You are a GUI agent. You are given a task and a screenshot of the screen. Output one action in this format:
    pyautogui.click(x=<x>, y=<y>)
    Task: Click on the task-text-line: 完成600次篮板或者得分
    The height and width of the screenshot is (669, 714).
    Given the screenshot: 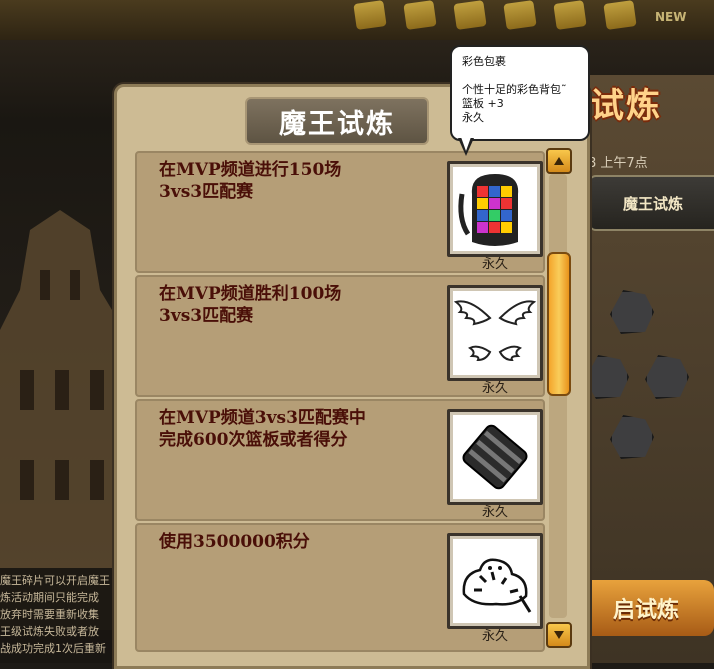 What is the action you would take?
    pyautogui.click(x=253, y=440)
    